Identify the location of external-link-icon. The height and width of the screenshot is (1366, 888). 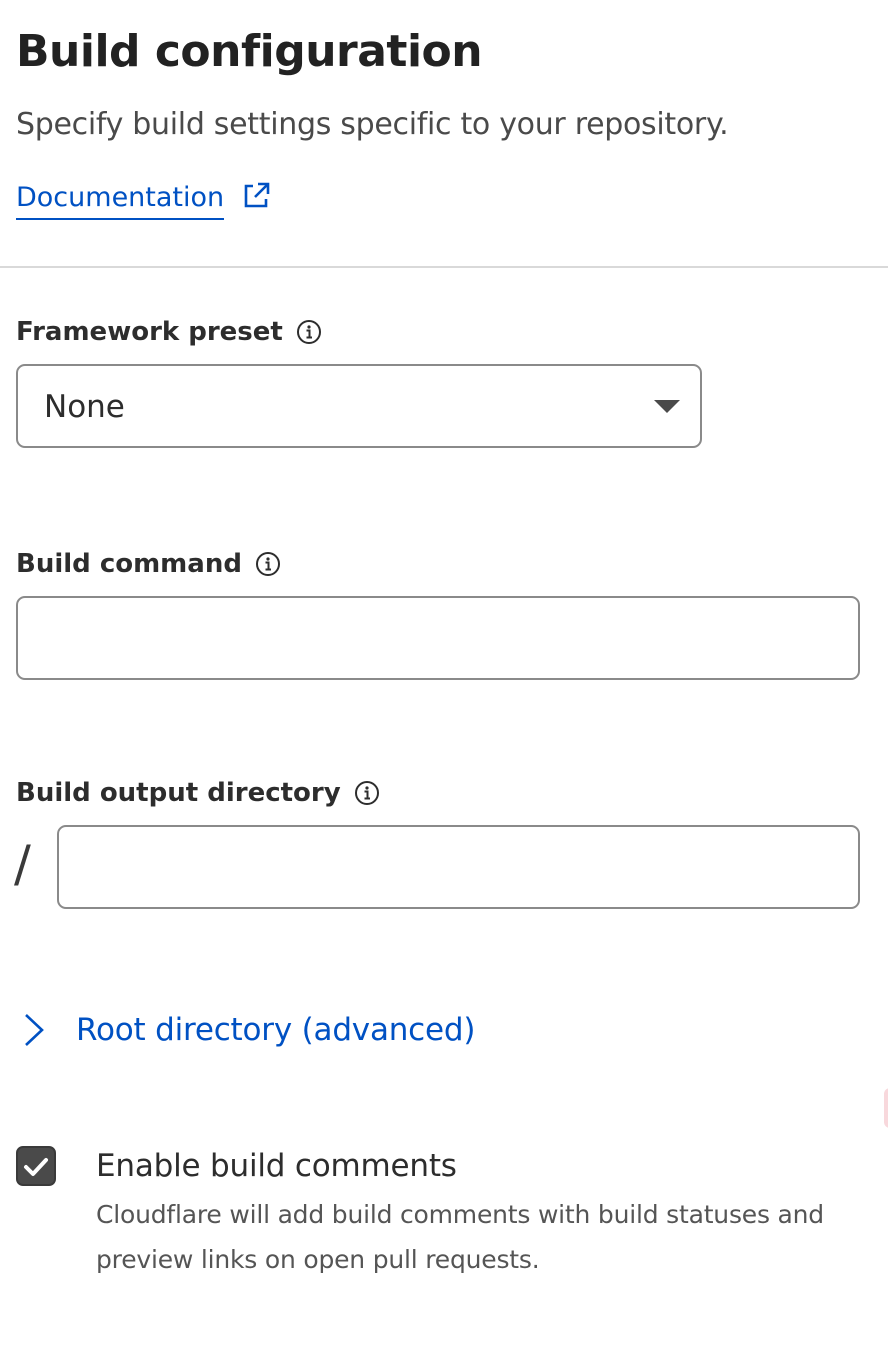
(257, 195).